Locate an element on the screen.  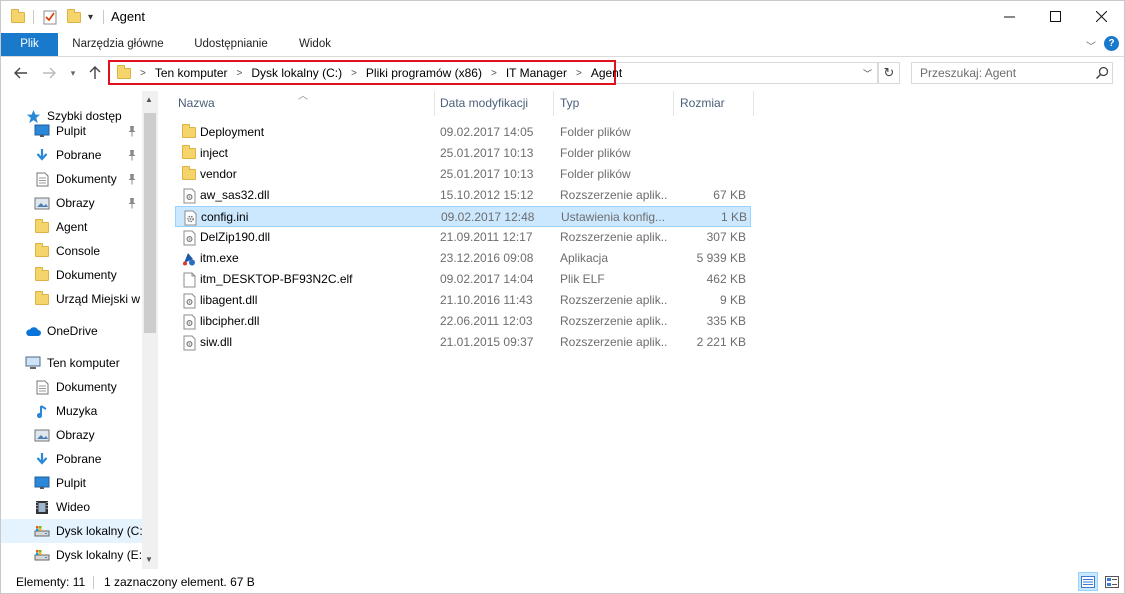
nav-item-videos: Wideo is located at coordinates (71, 507).